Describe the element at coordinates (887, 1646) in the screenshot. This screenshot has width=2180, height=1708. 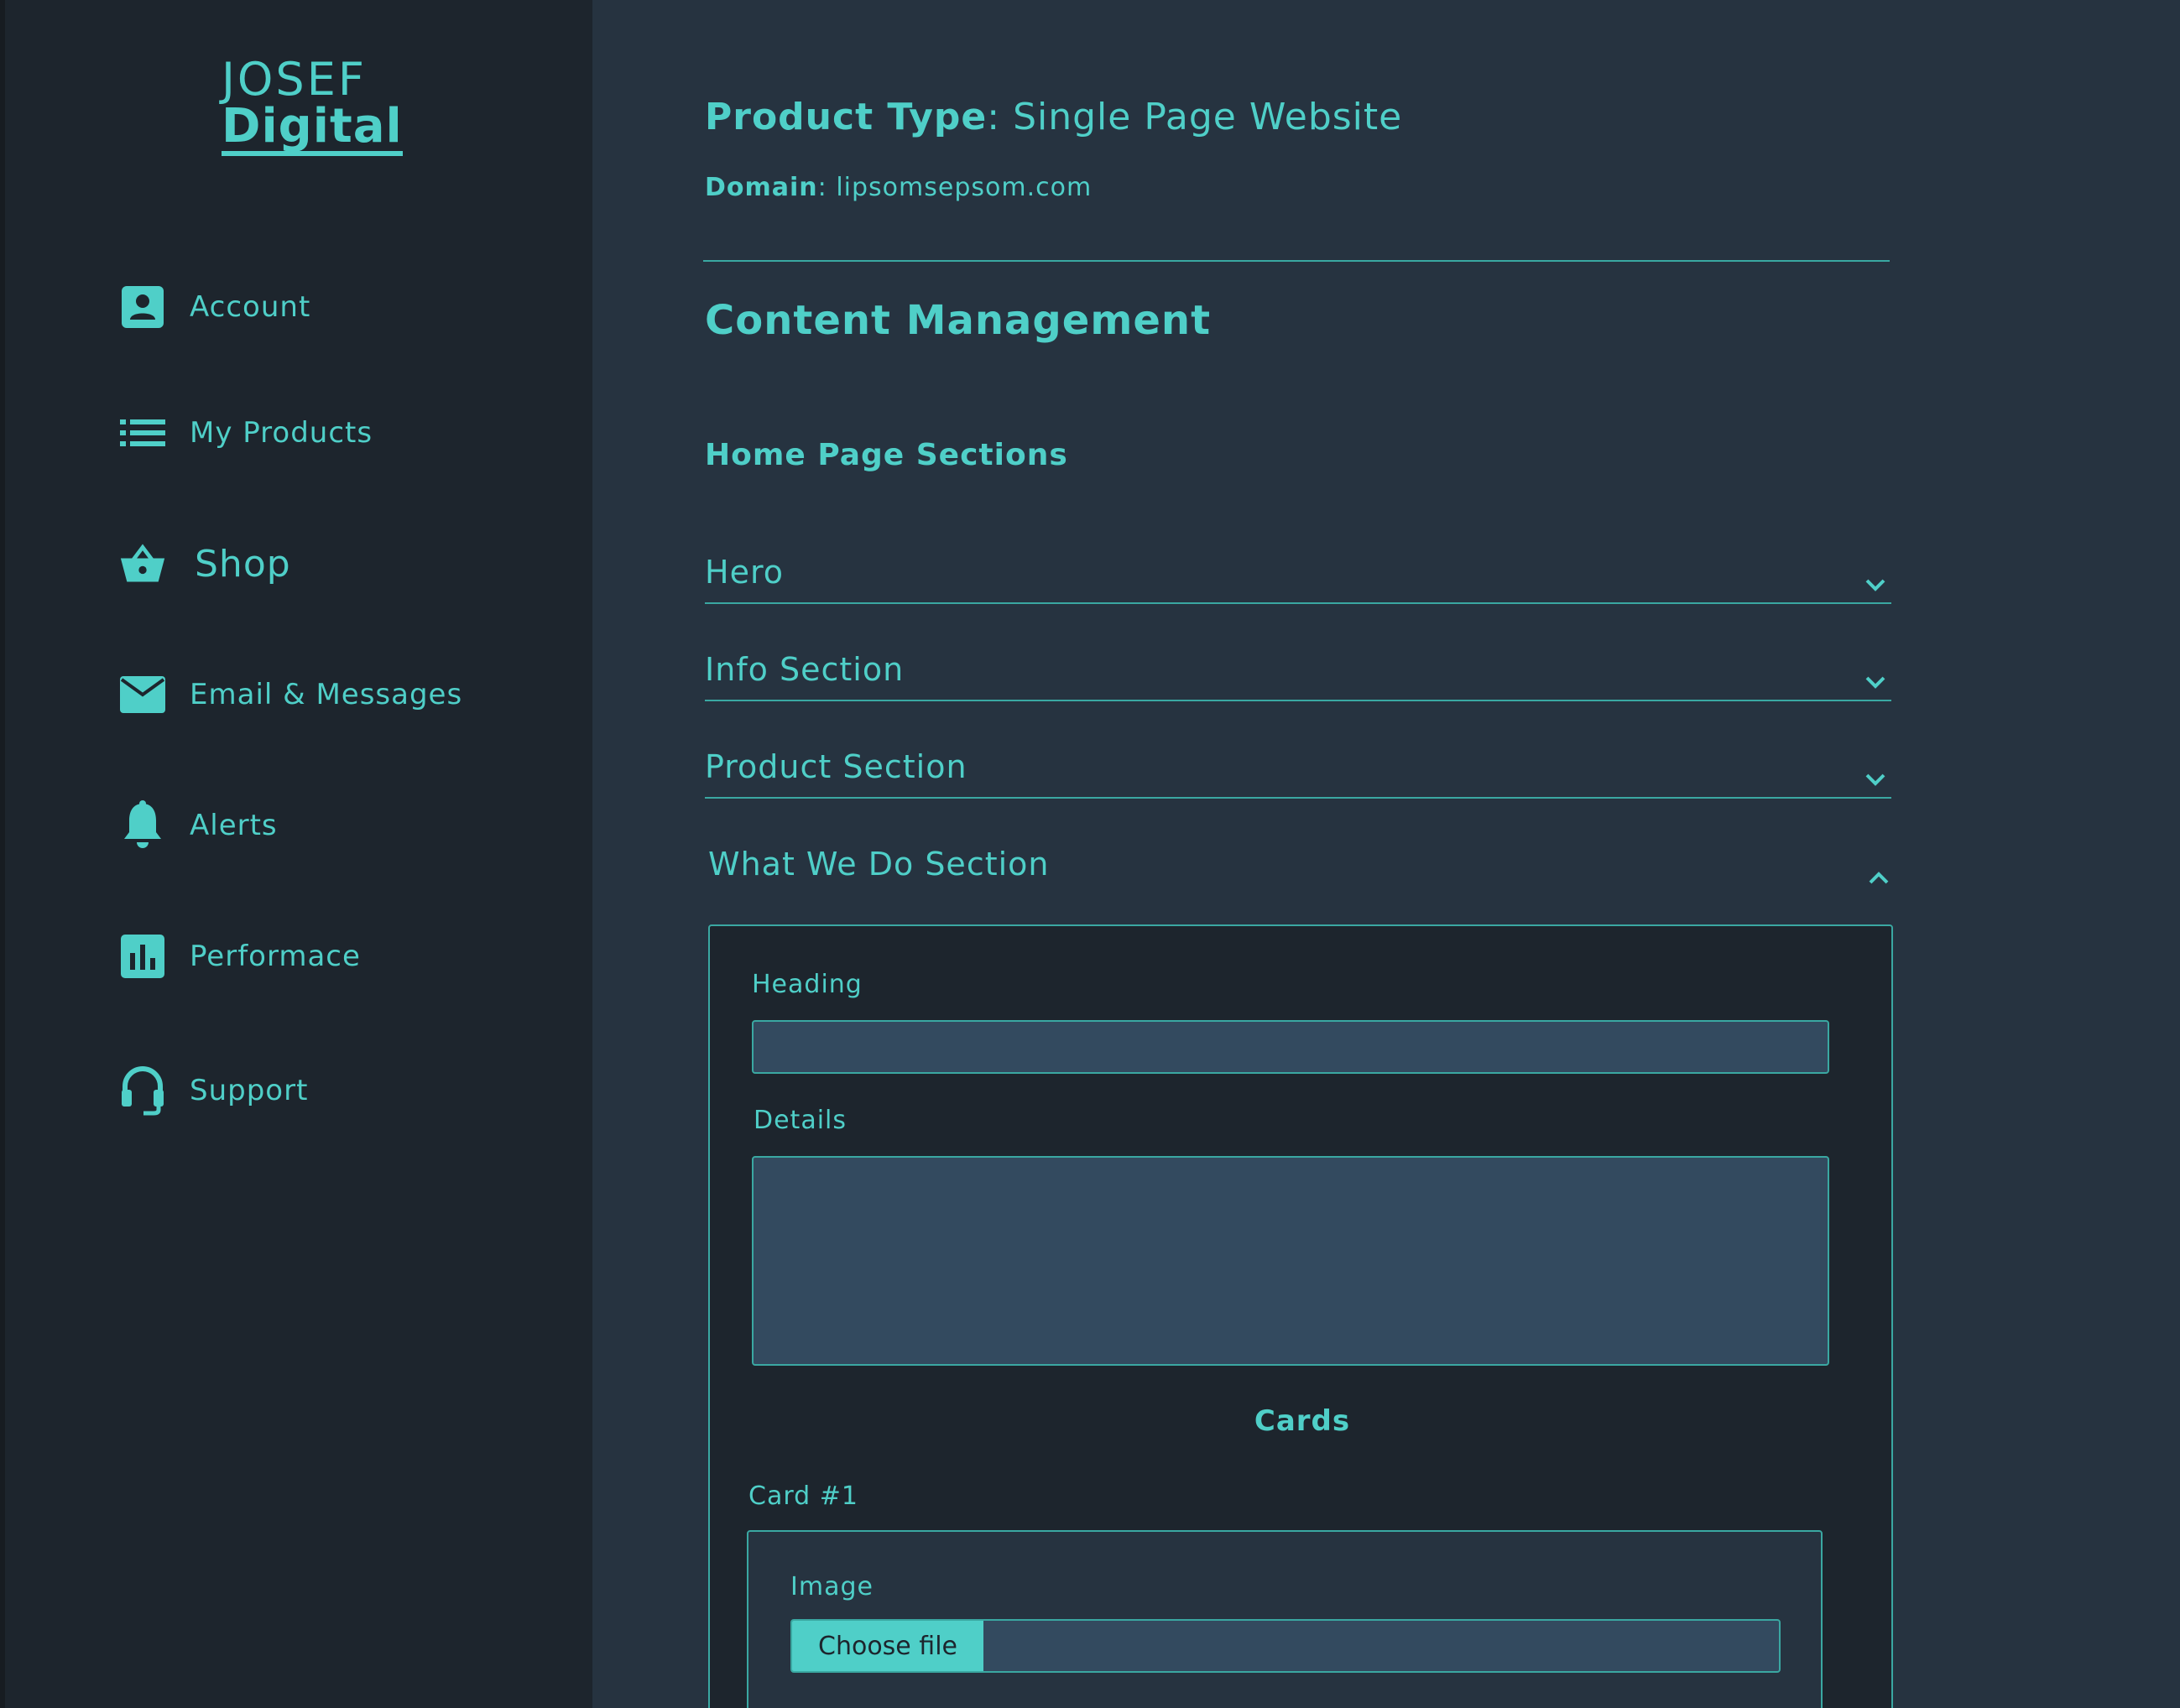
I see `choose-file-button: Choose file` at that location.